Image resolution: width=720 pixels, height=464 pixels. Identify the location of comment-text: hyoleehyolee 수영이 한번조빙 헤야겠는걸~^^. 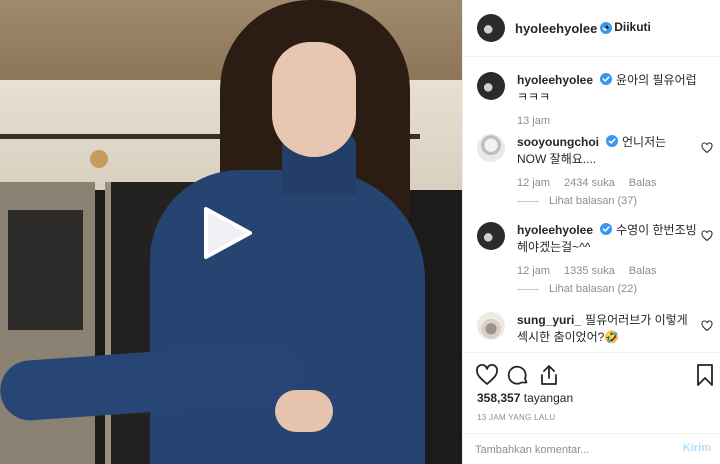
(607, 239).